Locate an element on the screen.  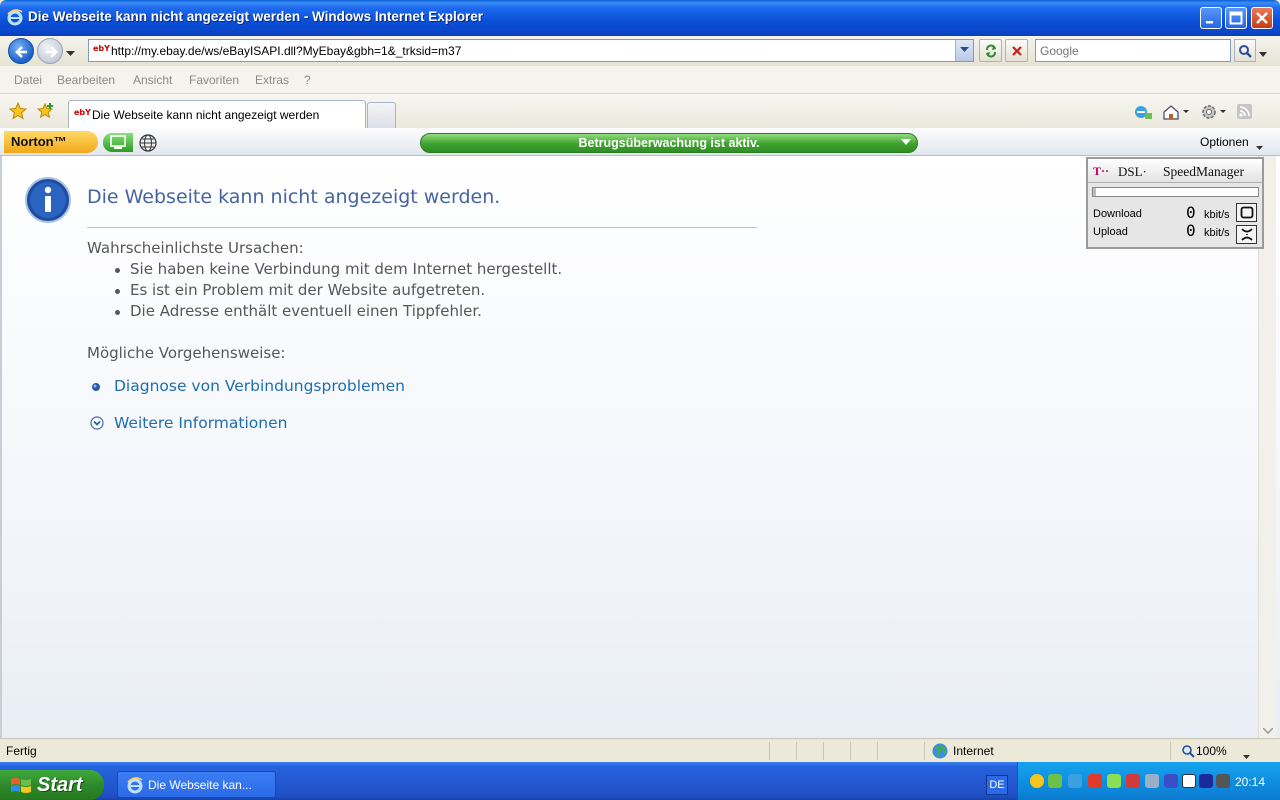
menu-ansicht: Ansicht is located at coordinates (152, 80).